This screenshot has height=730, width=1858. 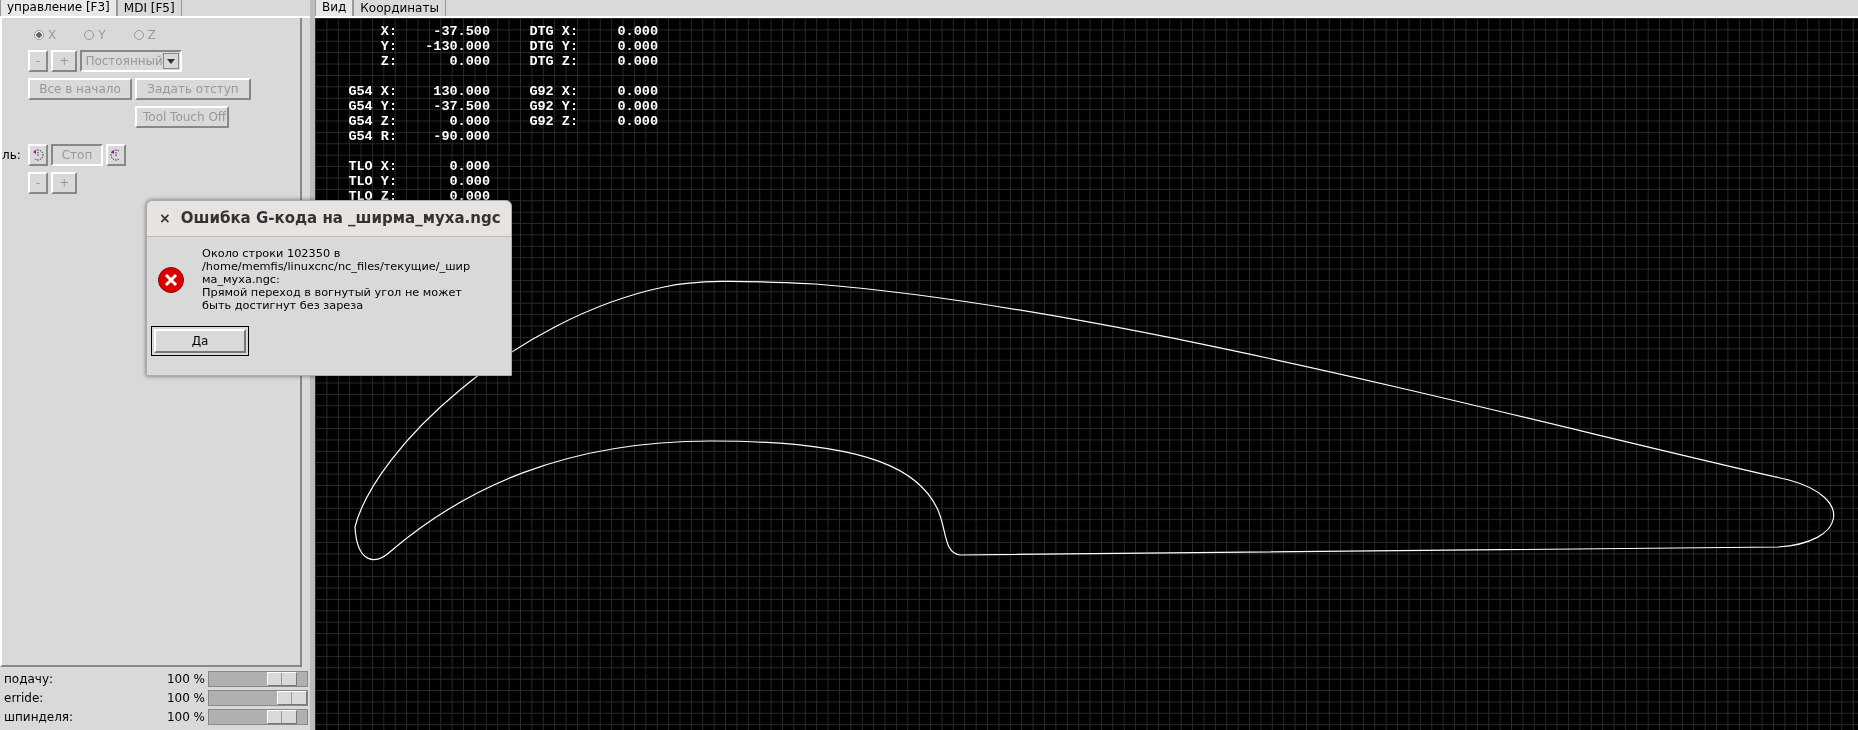 What do you see at coordinates (553, 46) in the screenshot?
I see `dro-label: DTG Y:` at bounding box center [553, 46].